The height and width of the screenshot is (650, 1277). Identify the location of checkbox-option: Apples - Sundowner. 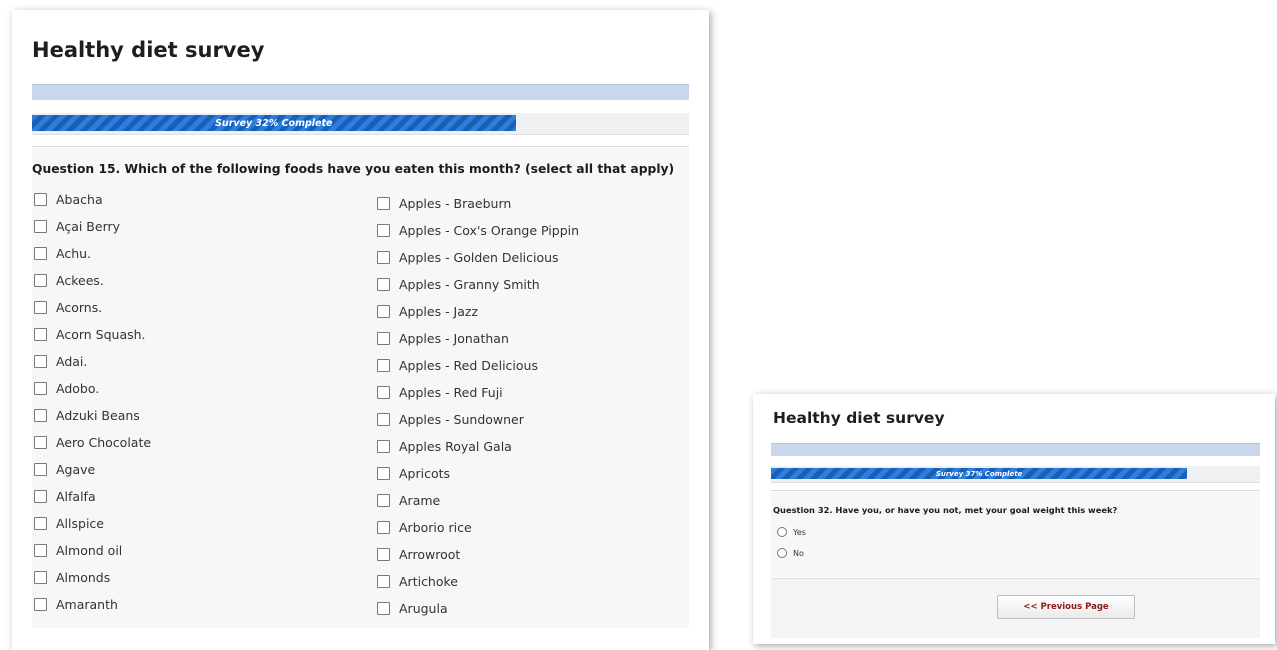
(450, 419).